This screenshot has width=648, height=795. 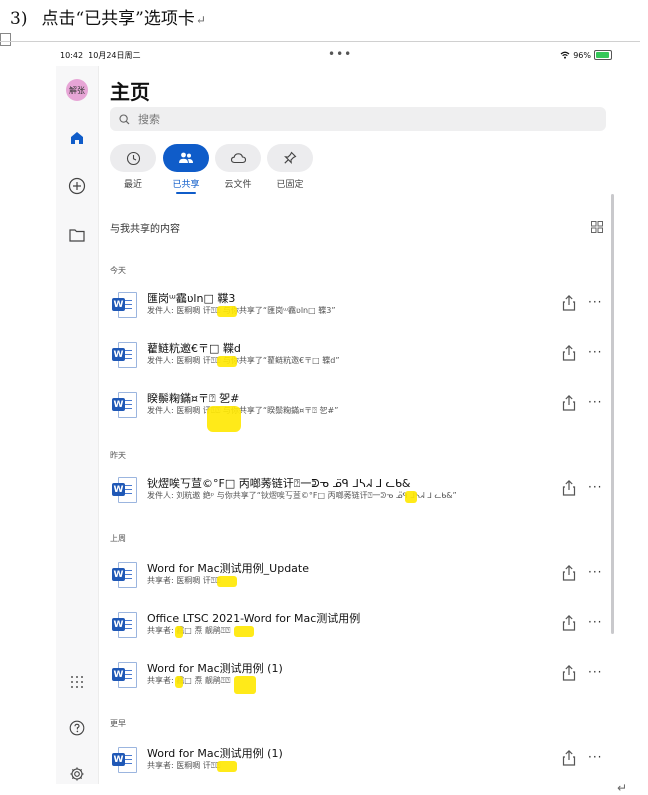 What do you see at coordinates (279, 483) in the screenshot?
I see `file-name: 钬熤唉丂荁©°F□ 丙啷莠链讦⍰一ᕲᓀ ᓄ̈̈ᑫ ᒧᓴᖽ ᒧ ᓚᑲ&` at bounding box center [279, 483].